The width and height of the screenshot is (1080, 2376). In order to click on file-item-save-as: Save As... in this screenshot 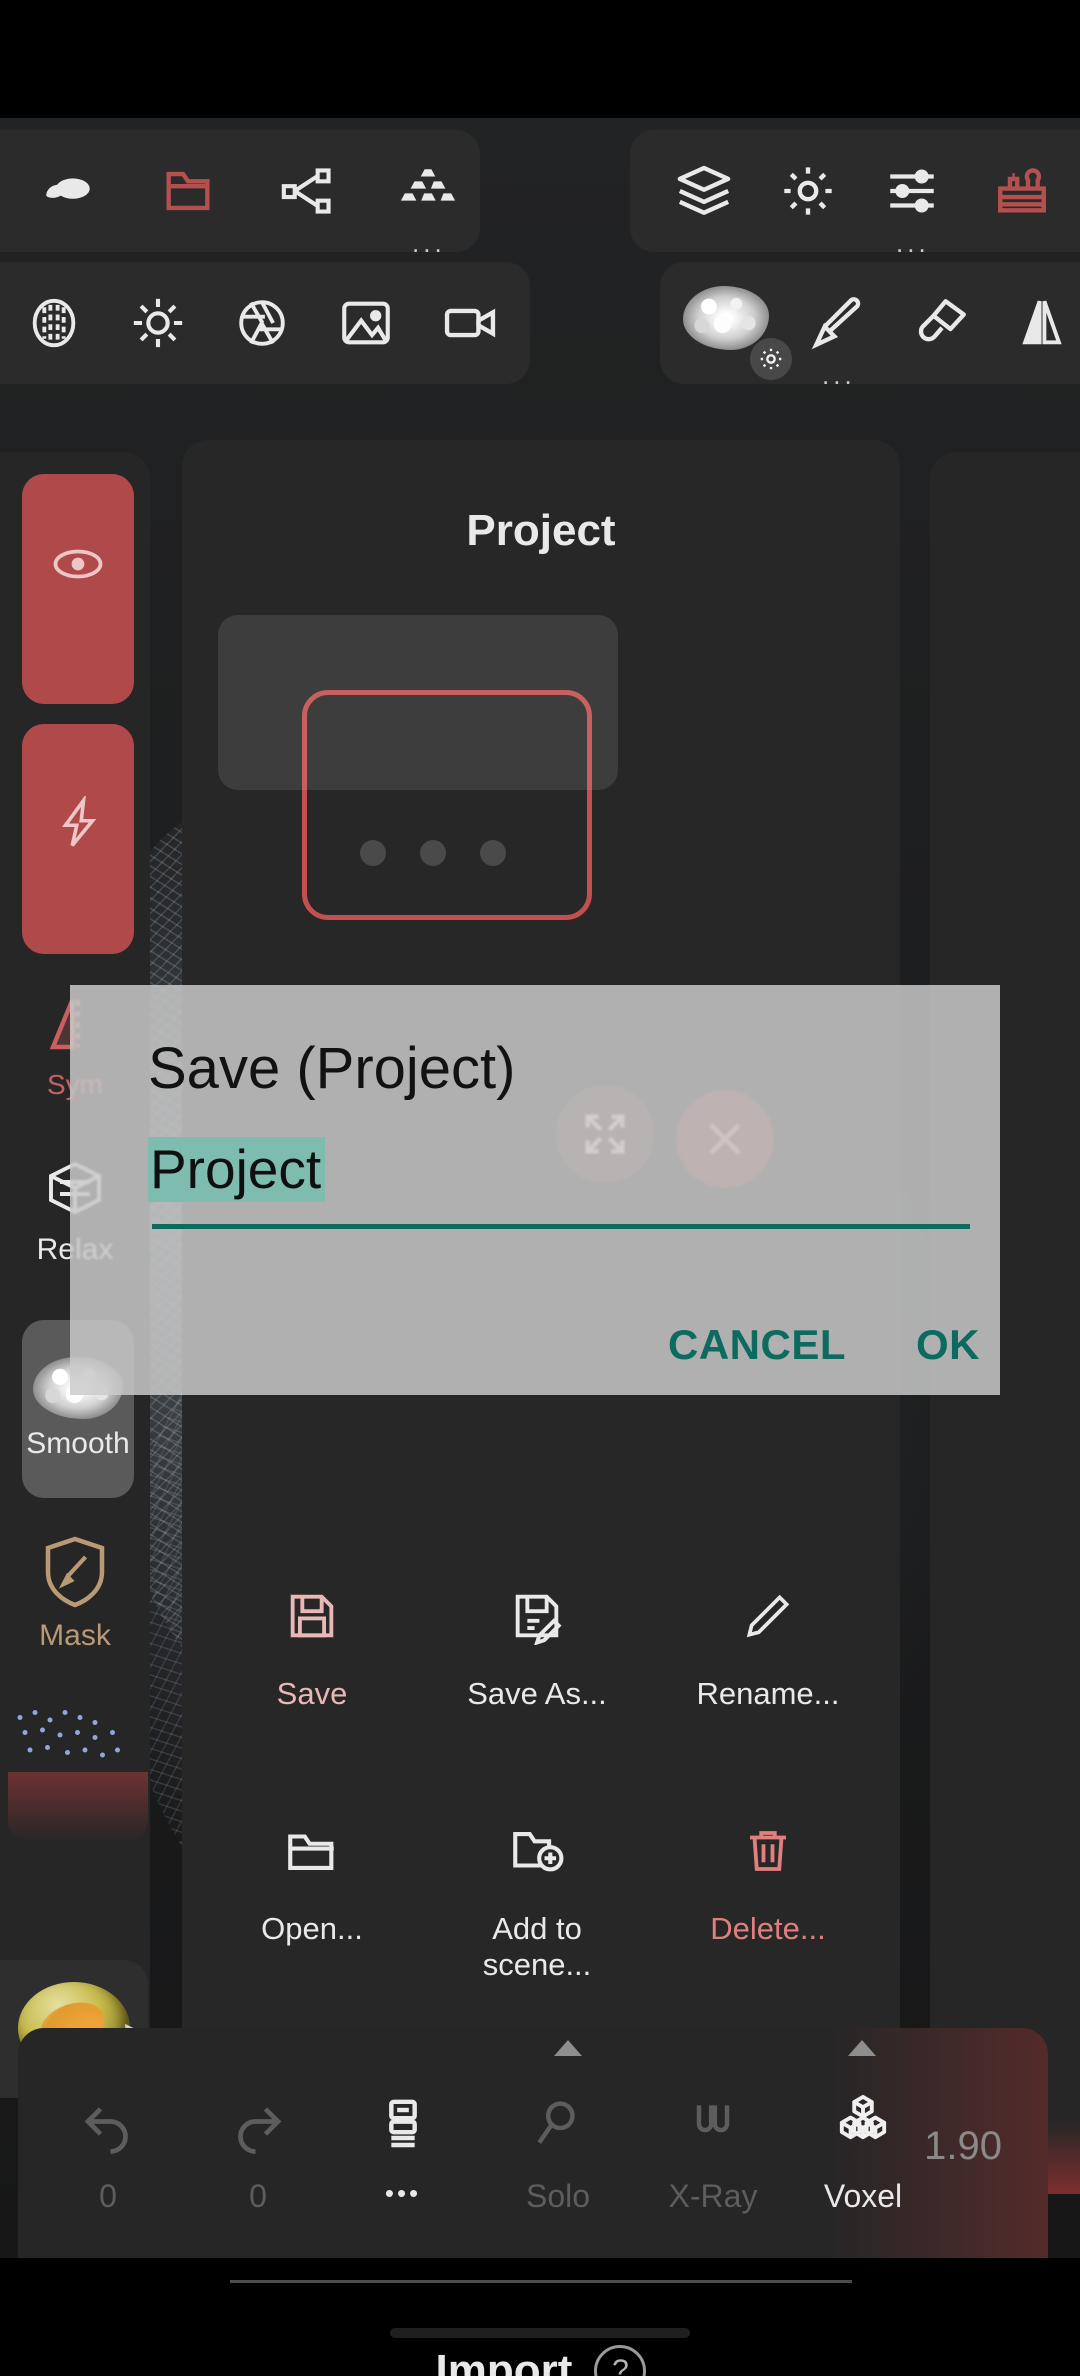, I will do `click(537, 1641)`.